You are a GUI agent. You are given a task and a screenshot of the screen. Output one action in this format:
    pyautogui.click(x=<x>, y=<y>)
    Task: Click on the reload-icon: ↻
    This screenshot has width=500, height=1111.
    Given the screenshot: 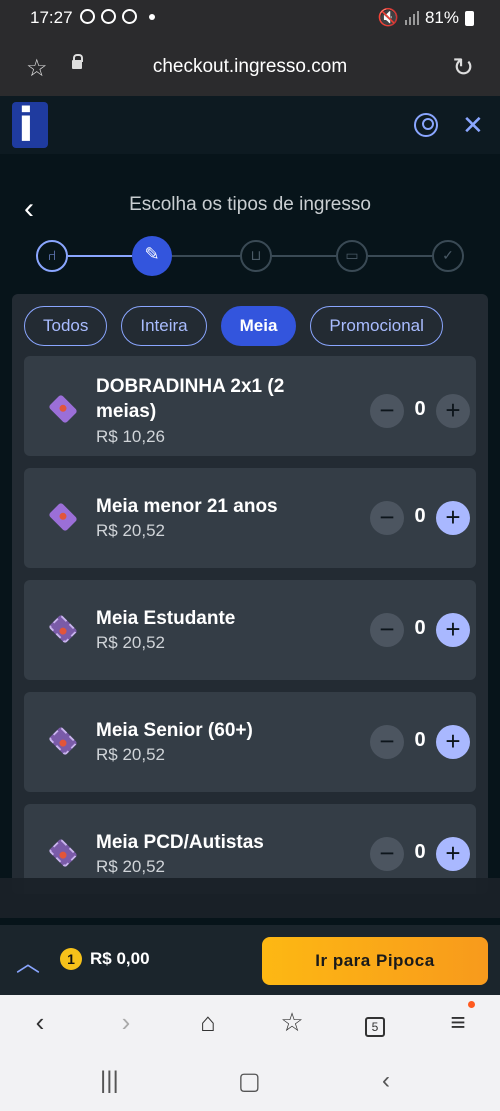 What is the action you would take?
    pyautogui.click(x=463, y=67)
    